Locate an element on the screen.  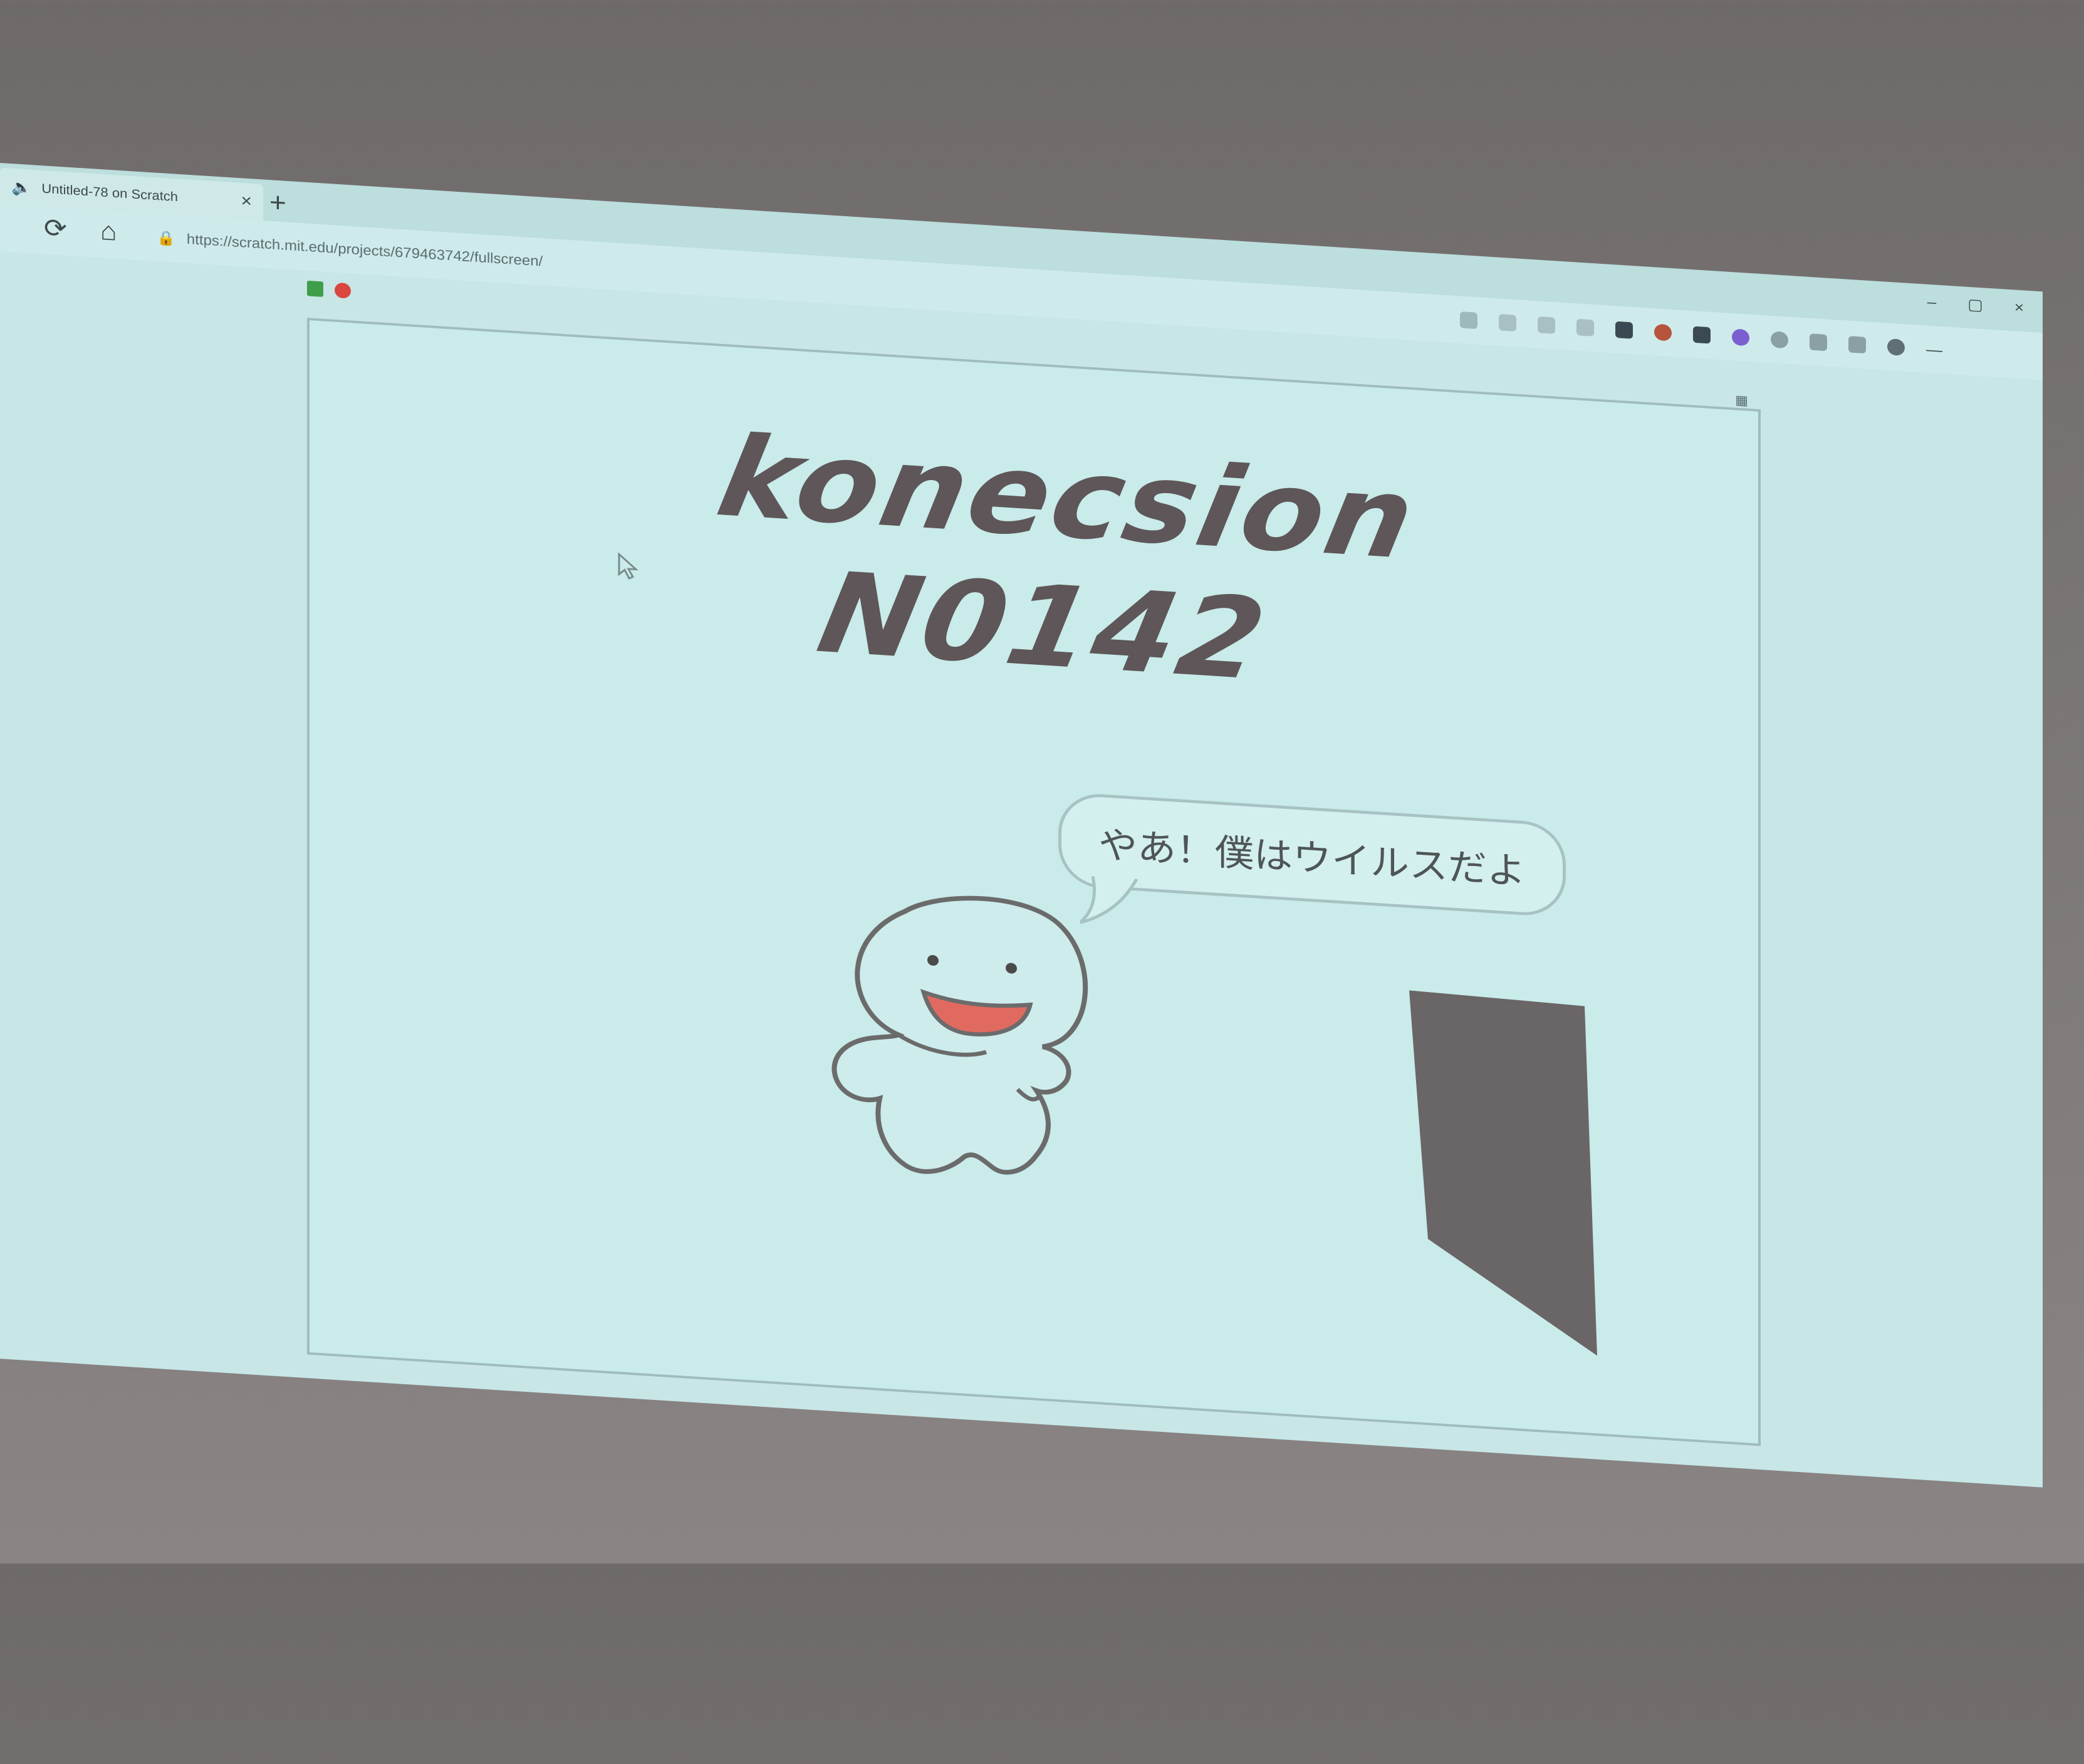
close-window-button: × is located at coordinates (2019, 307).